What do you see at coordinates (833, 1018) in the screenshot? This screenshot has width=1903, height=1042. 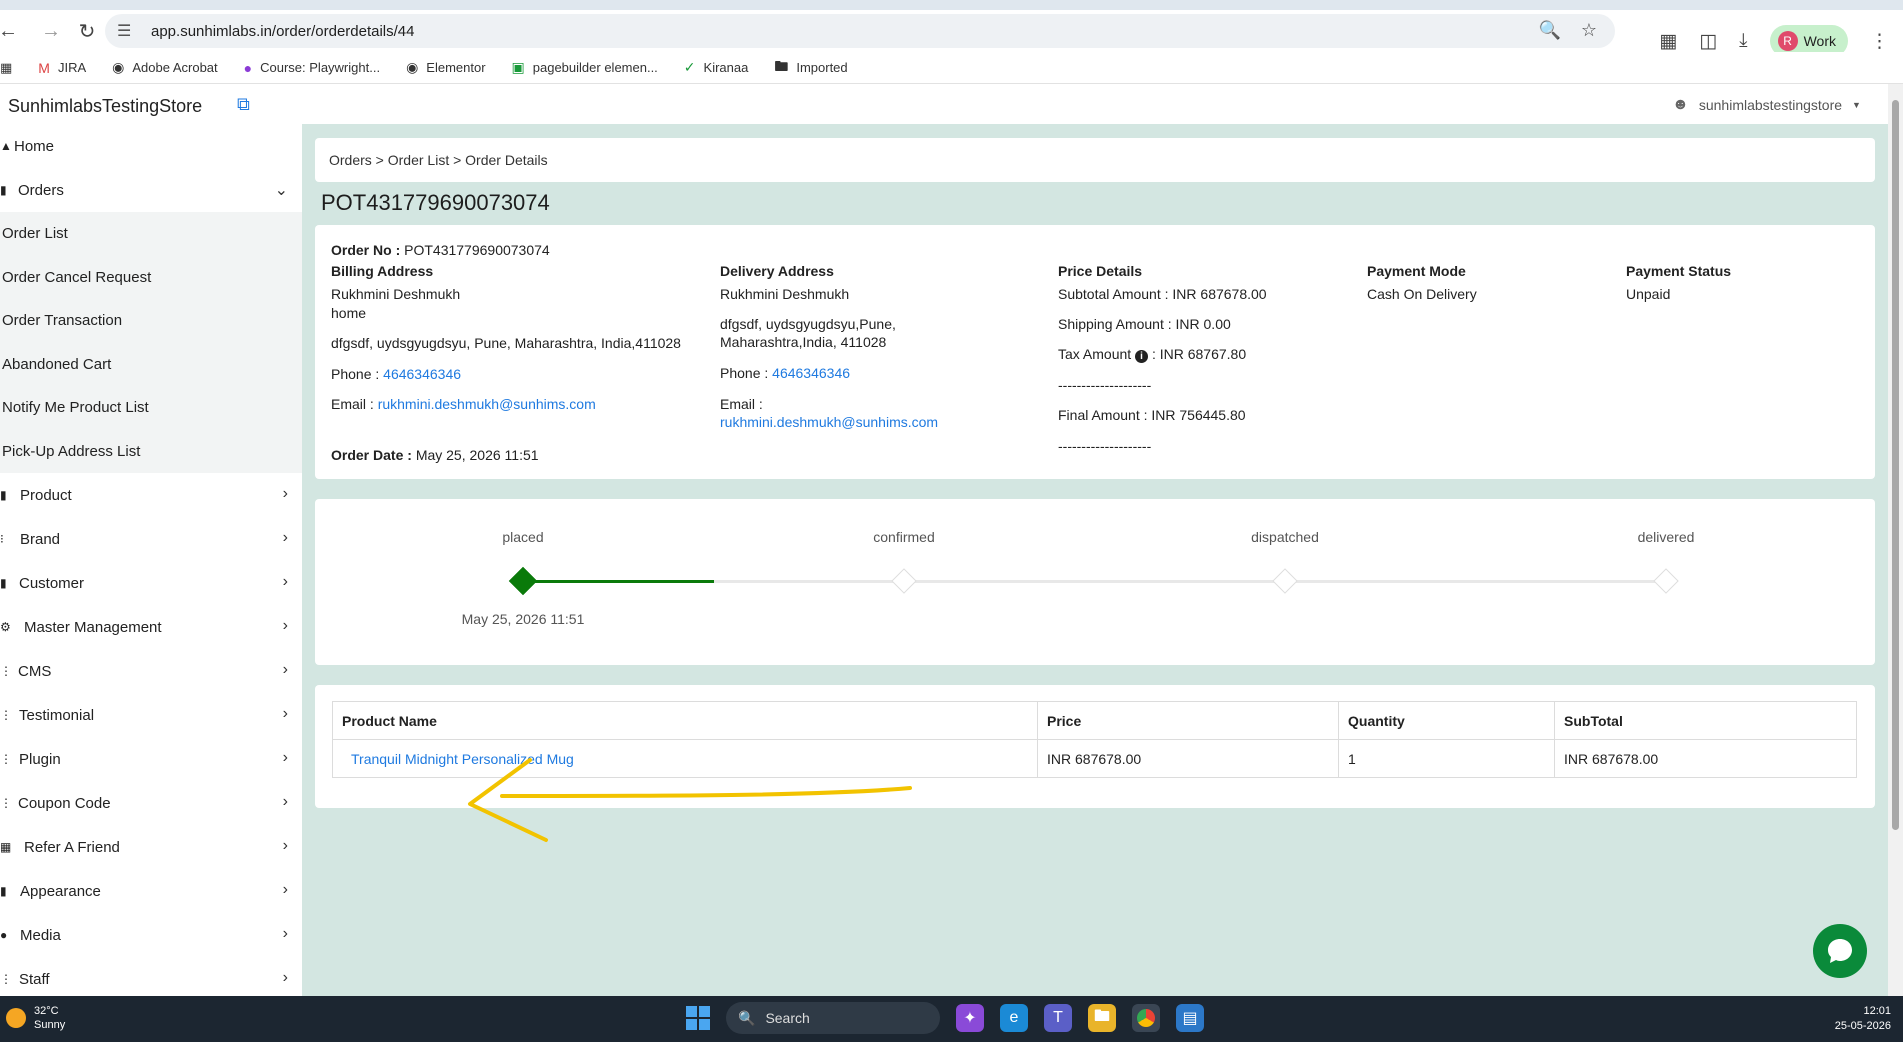 I see `taskbar-search: 🔍 Search` at bounding box center [833, 1018].